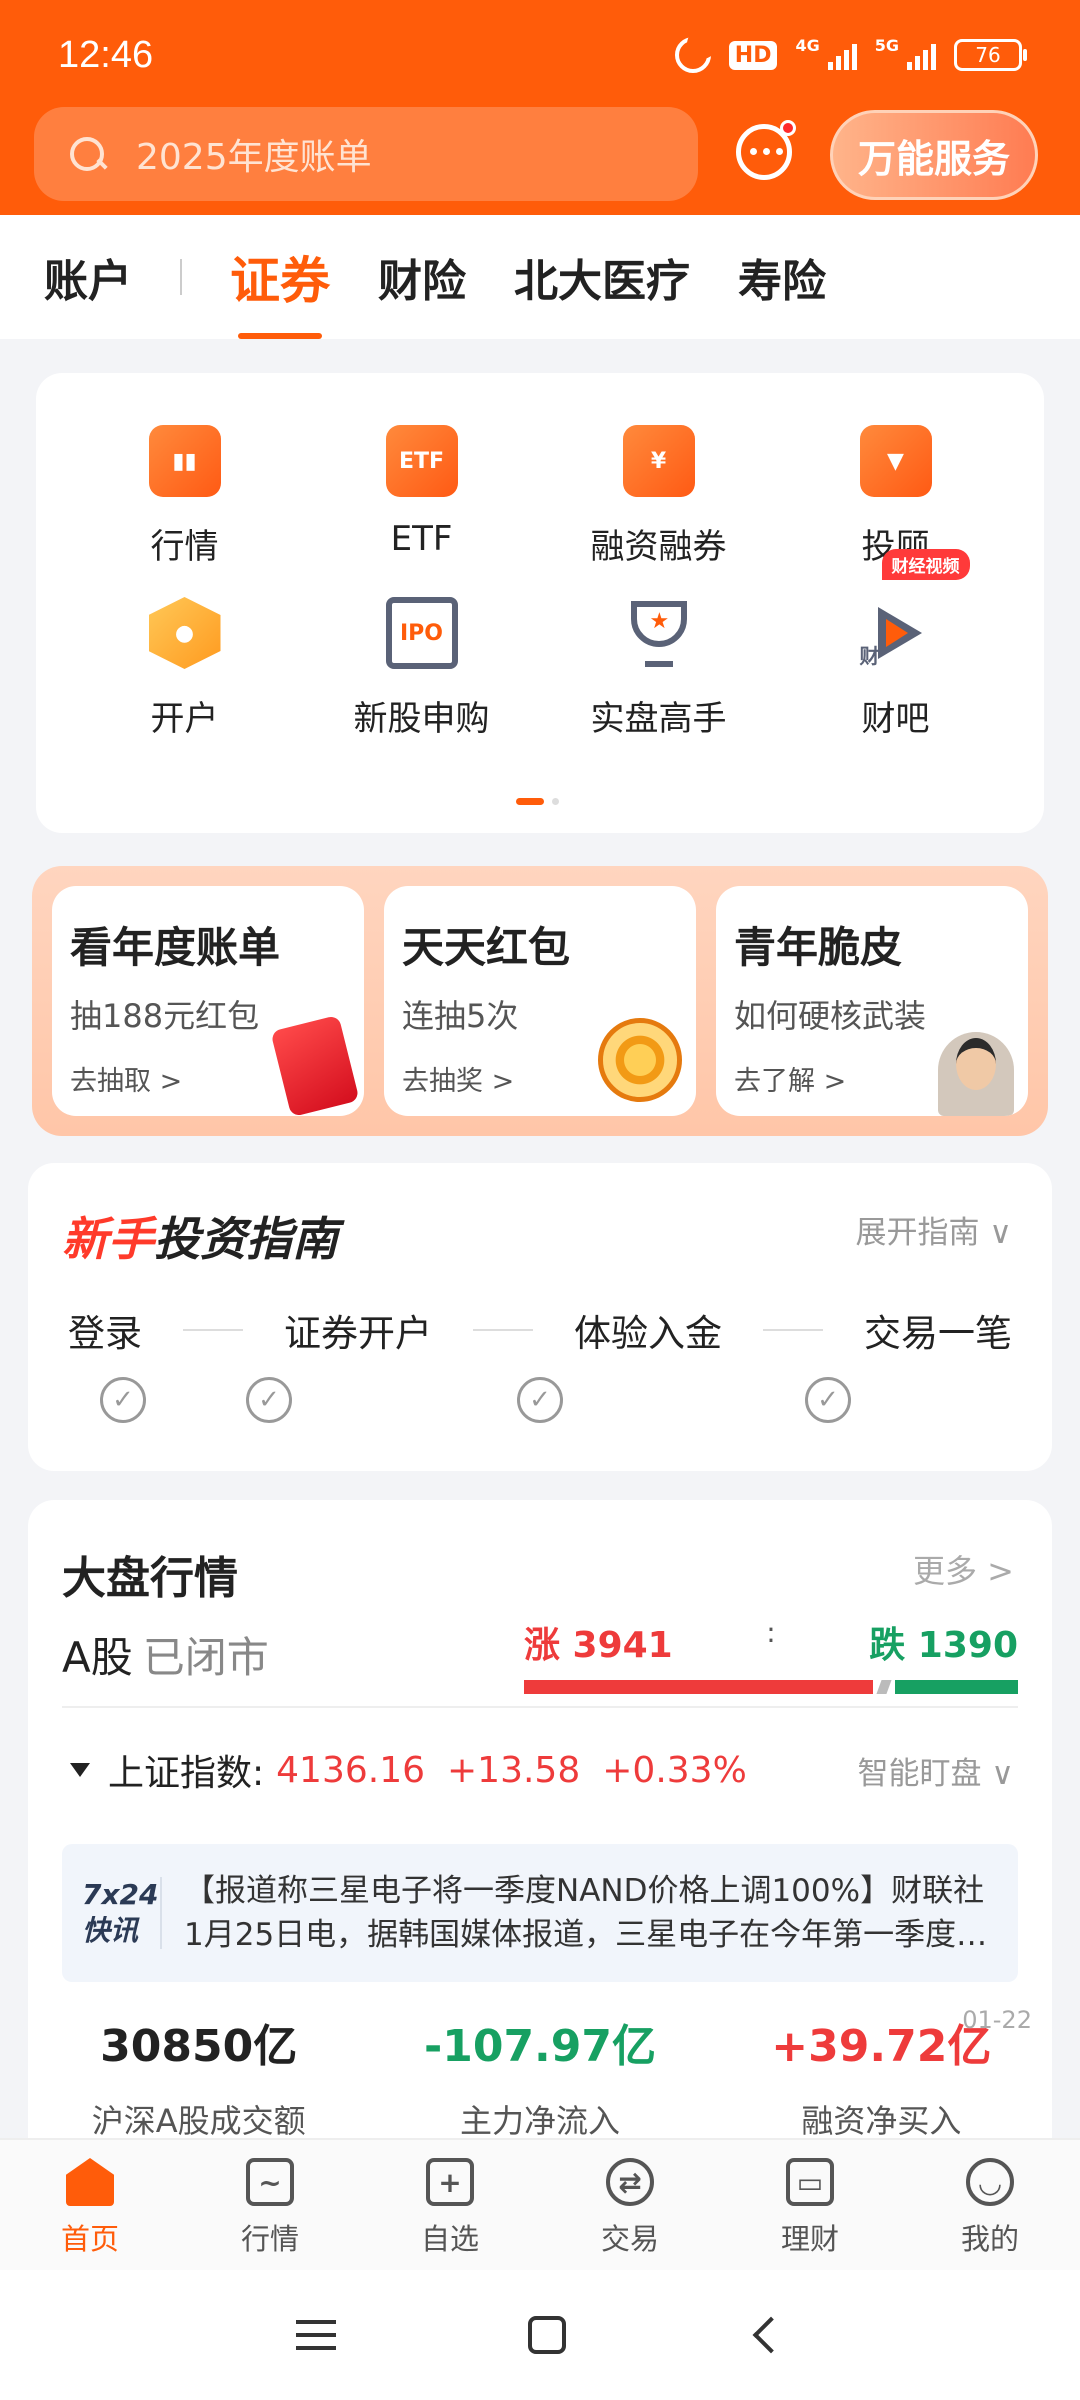 The image size is (1080, 2400). I want to click on unread-dot, so click(788, 128).